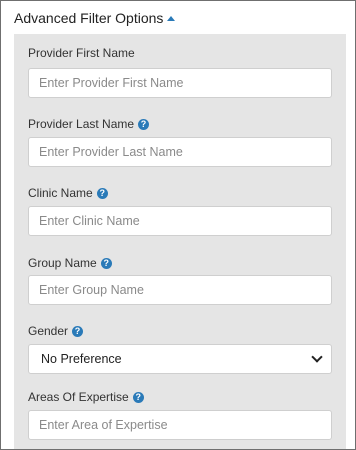 The width and height of the screenshot is (356, 450). Describe the element at coordinates (317, 357) in the screenshot. I see `chevron-down-icon` at that location.